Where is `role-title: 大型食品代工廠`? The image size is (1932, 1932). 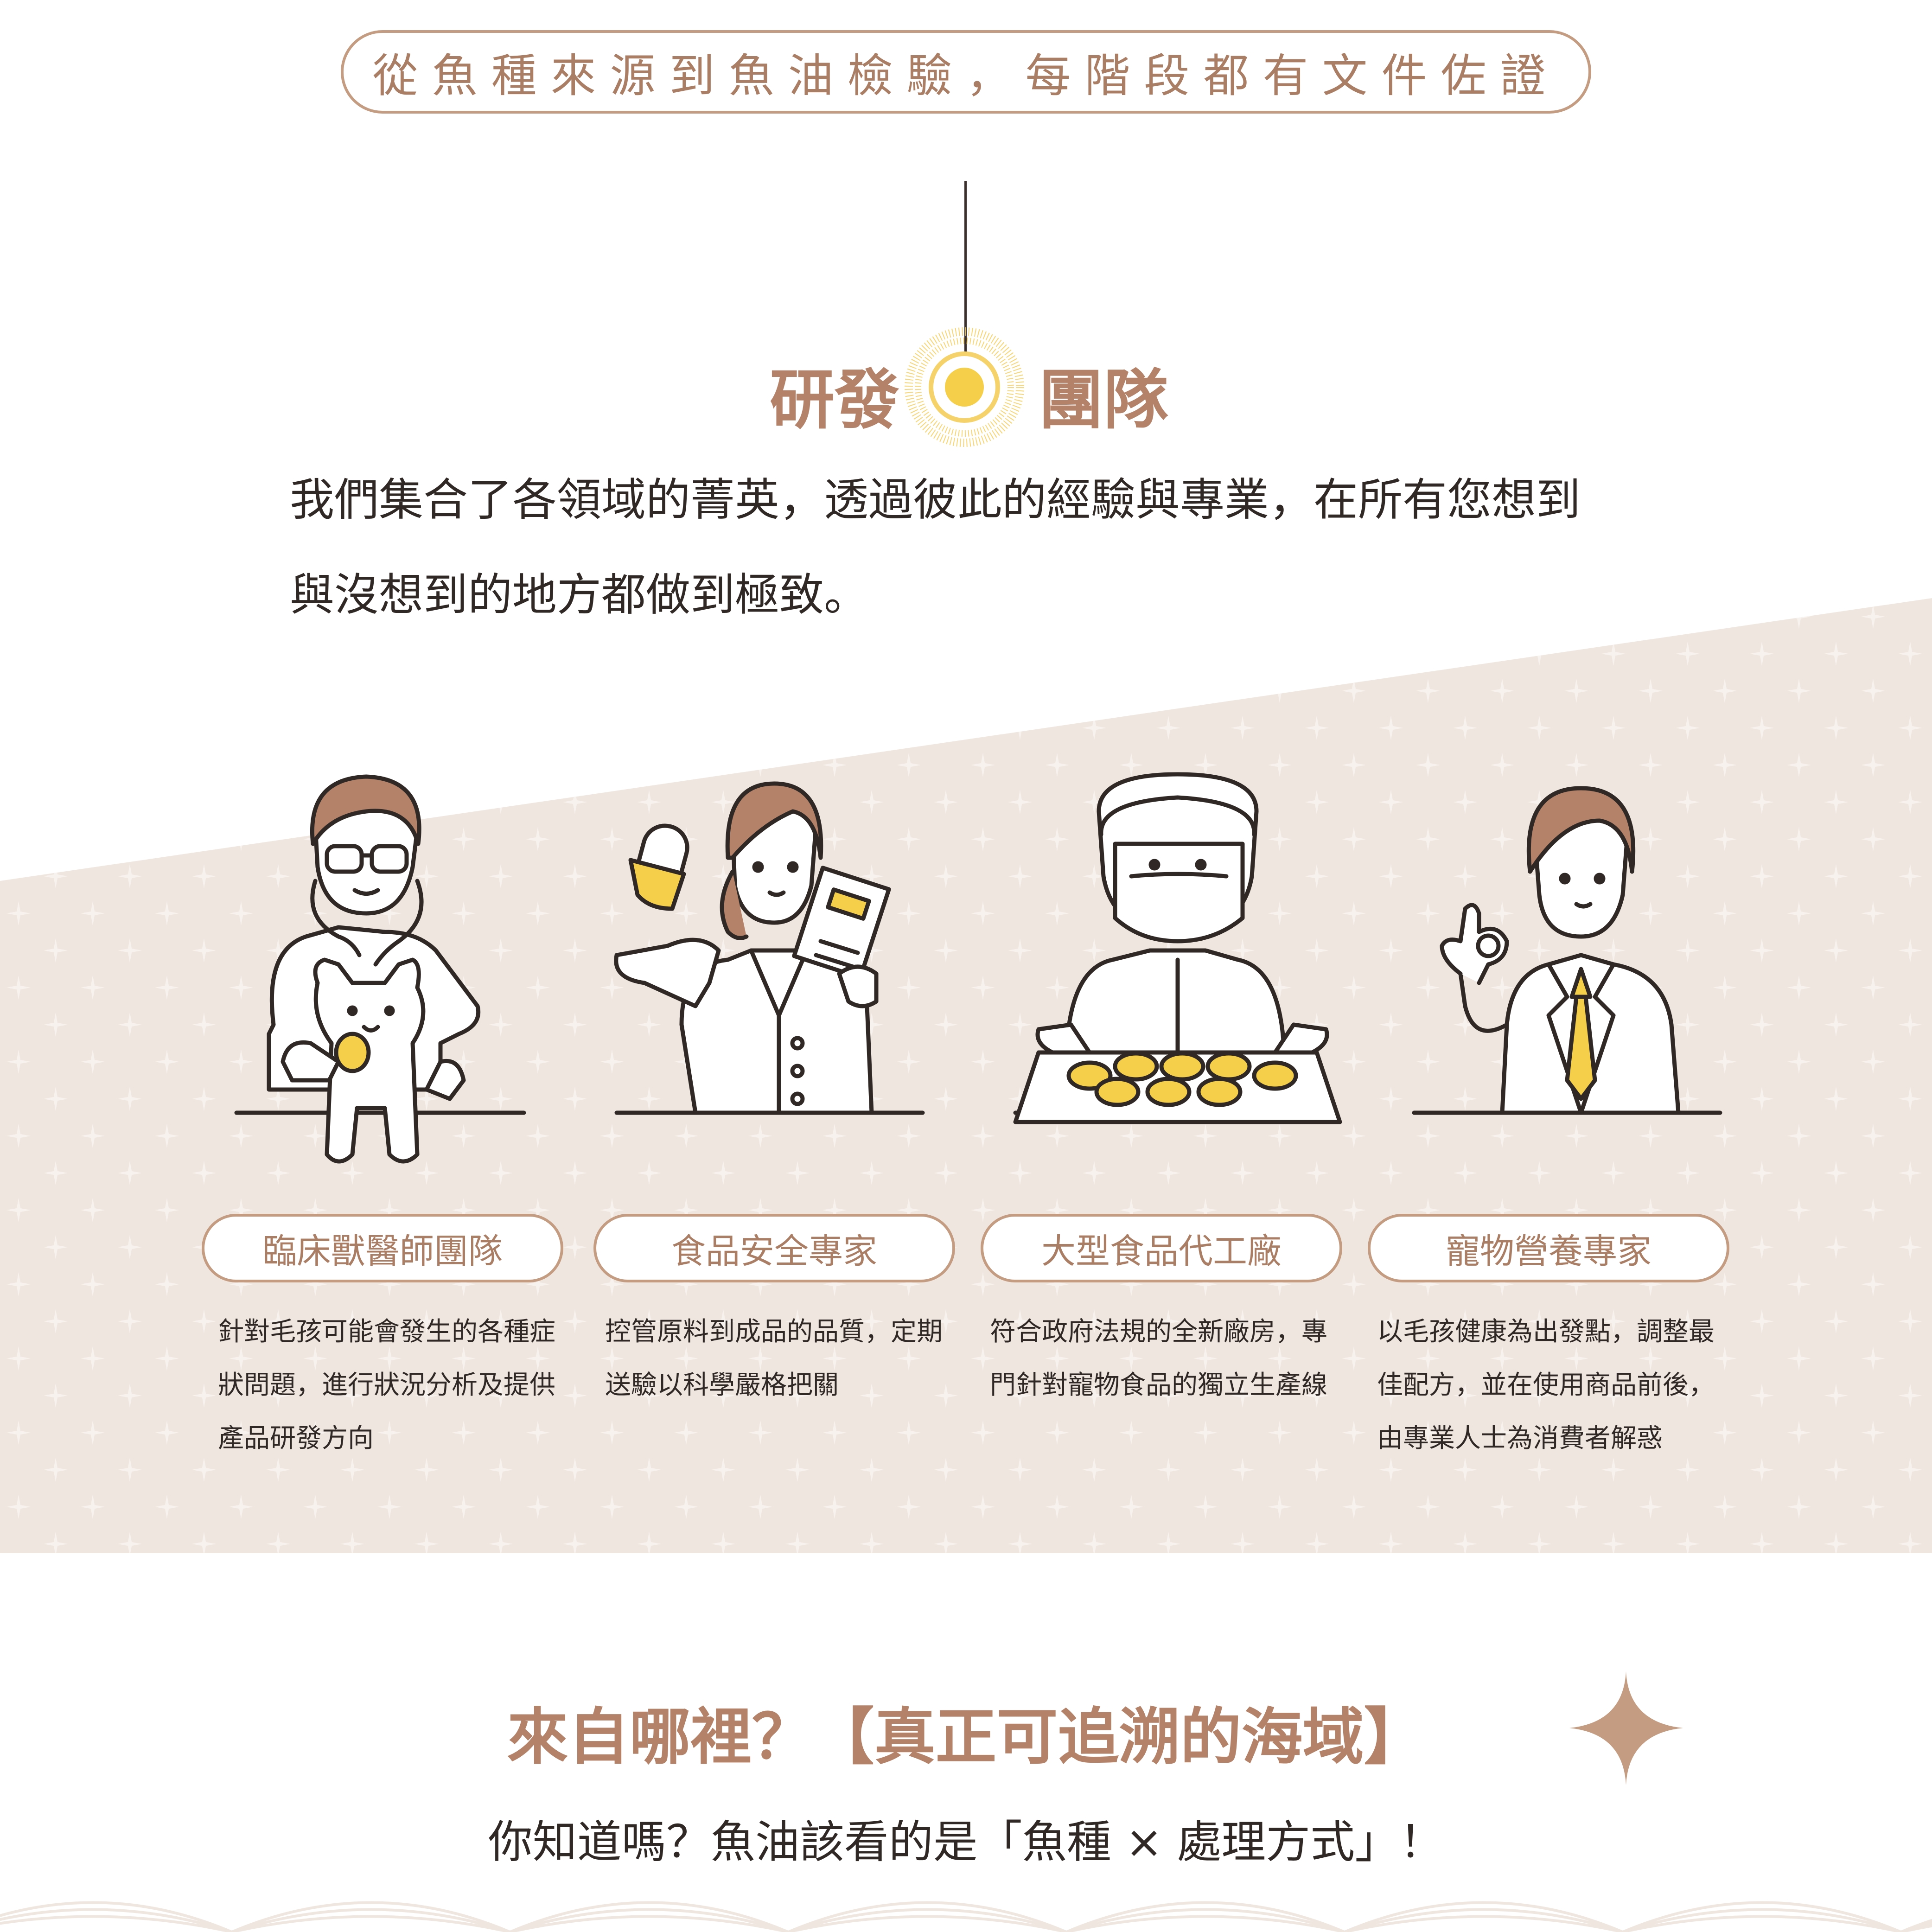 role-title: 大型食品代工廠 is located at coordinates (1162, 1251).